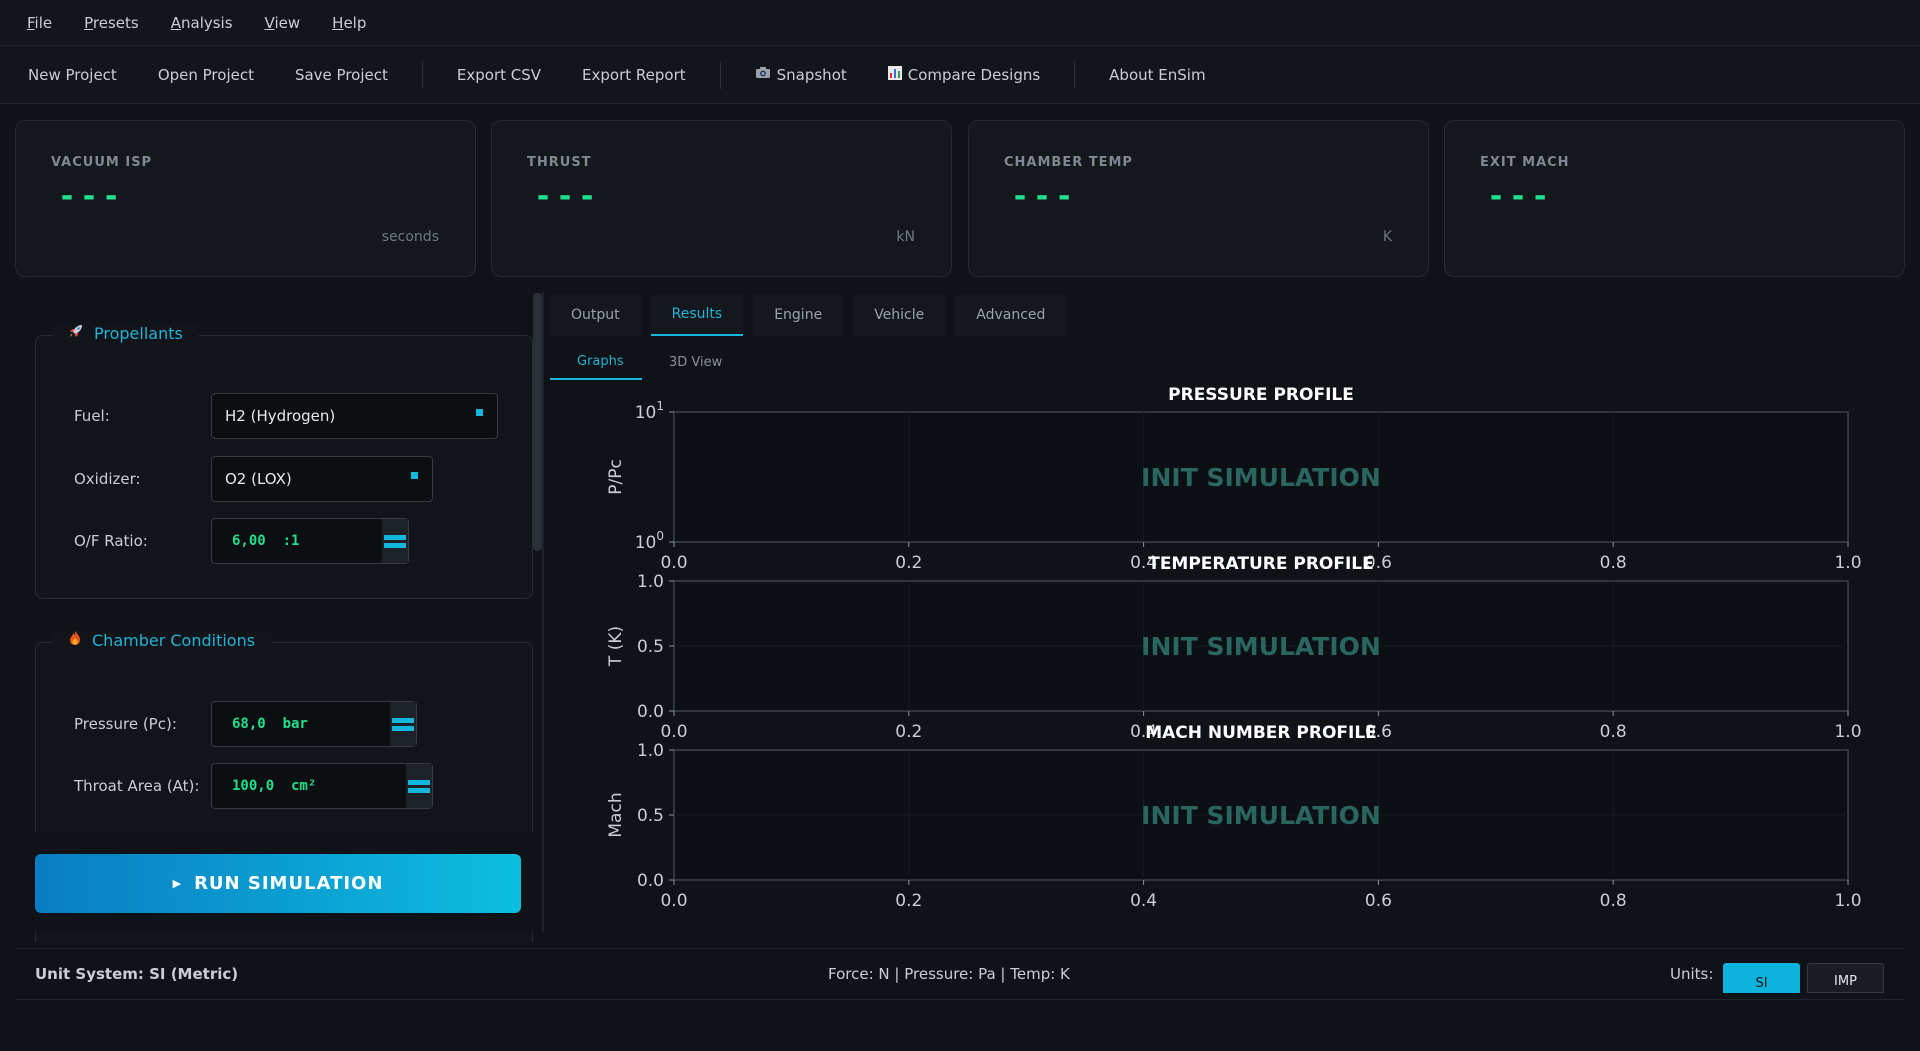  What do you see at coordinates (1525, 162) in the screenshot?
I see `card-label: EXIT MACH` at bounding box center [1525, 162].